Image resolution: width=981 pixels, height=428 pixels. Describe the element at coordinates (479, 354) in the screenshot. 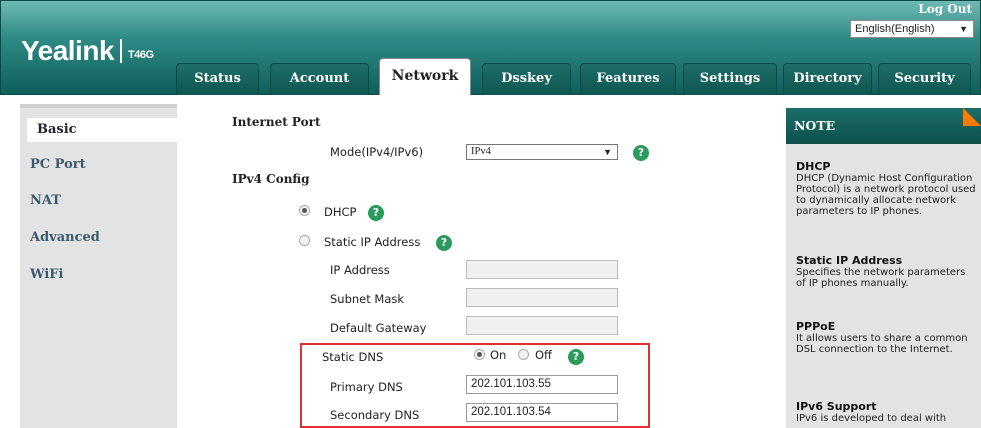

I see `static-dns-on-radio` at that location.